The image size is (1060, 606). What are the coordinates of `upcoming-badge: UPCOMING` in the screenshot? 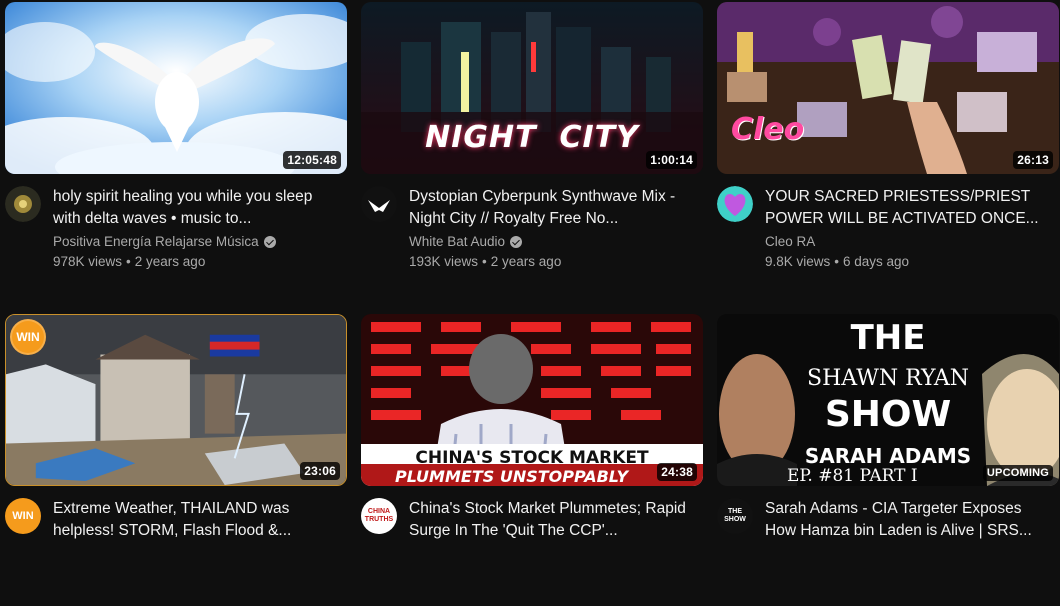 It's located at (1017, 473).